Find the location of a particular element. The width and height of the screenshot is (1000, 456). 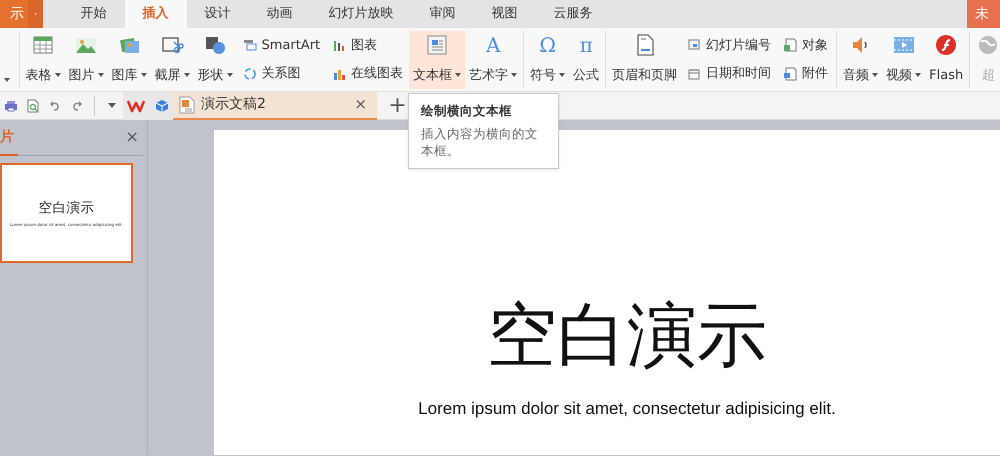

menu-tab: 动画 is located at coordinates (279, 14).